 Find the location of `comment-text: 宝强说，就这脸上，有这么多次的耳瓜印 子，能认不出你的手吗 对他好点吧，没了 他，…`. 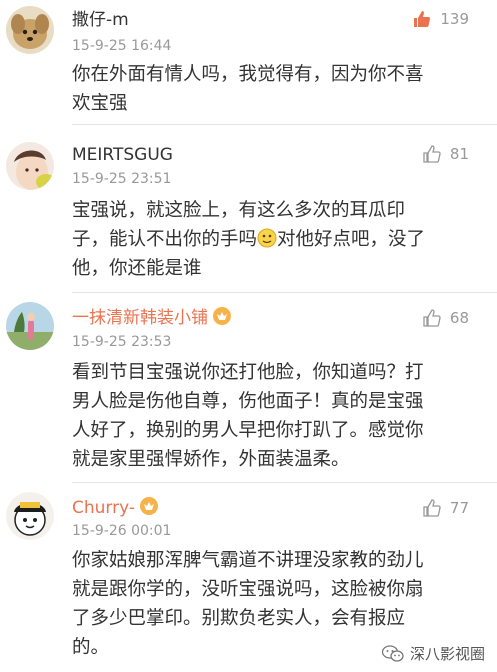

comment-text: 宝强说，就这脸上，有这么多次的耳瓜印 子，能认不出你的手吗 对他好点吧，没了 他，… is located at coordinates (272, 239).